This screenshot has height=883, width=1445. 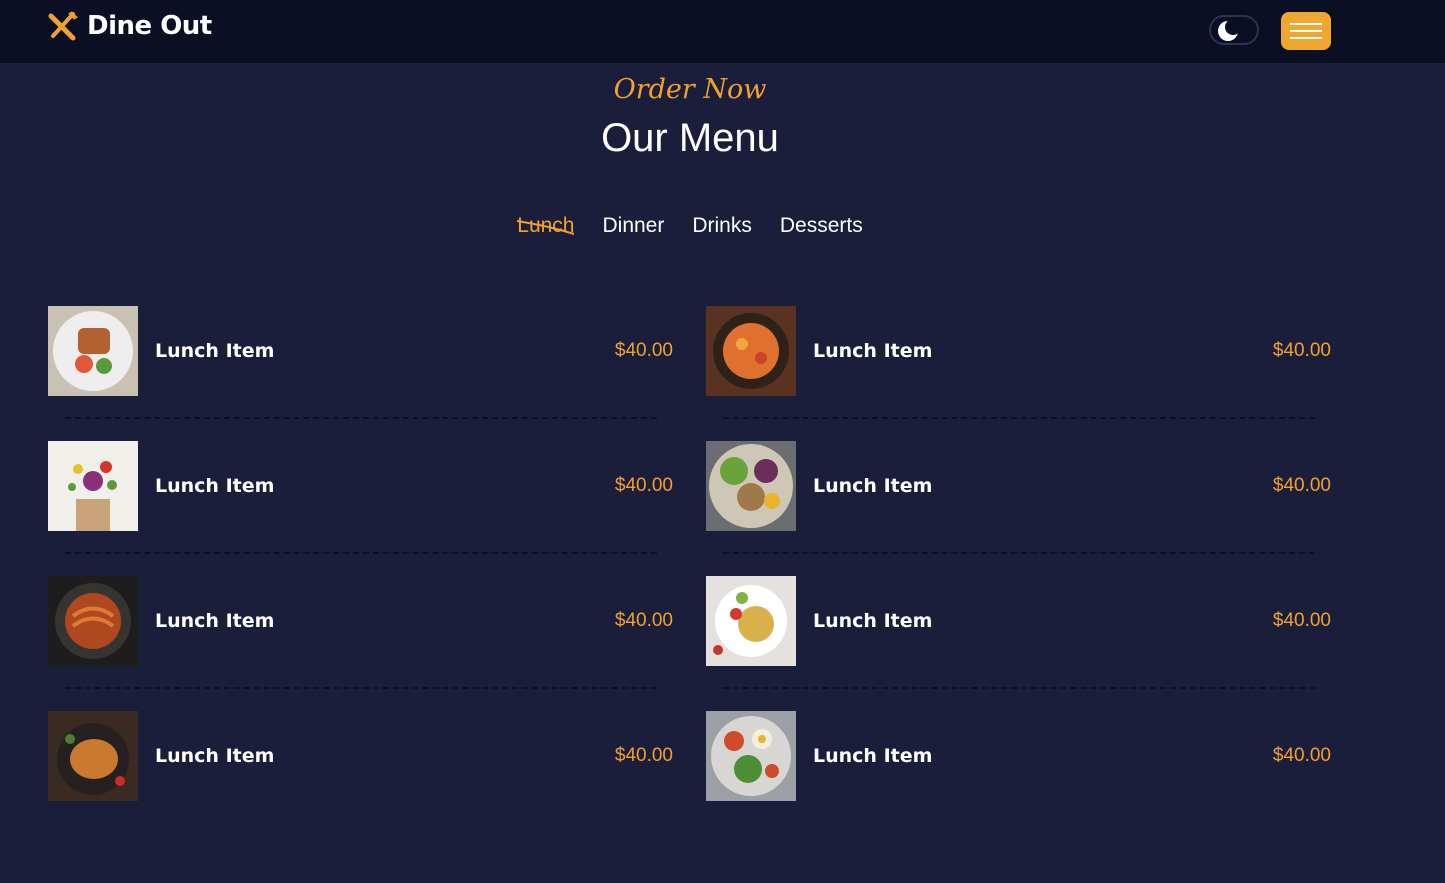 I want to click on tab-lunch: Lunch, so click(x=546, y=226).